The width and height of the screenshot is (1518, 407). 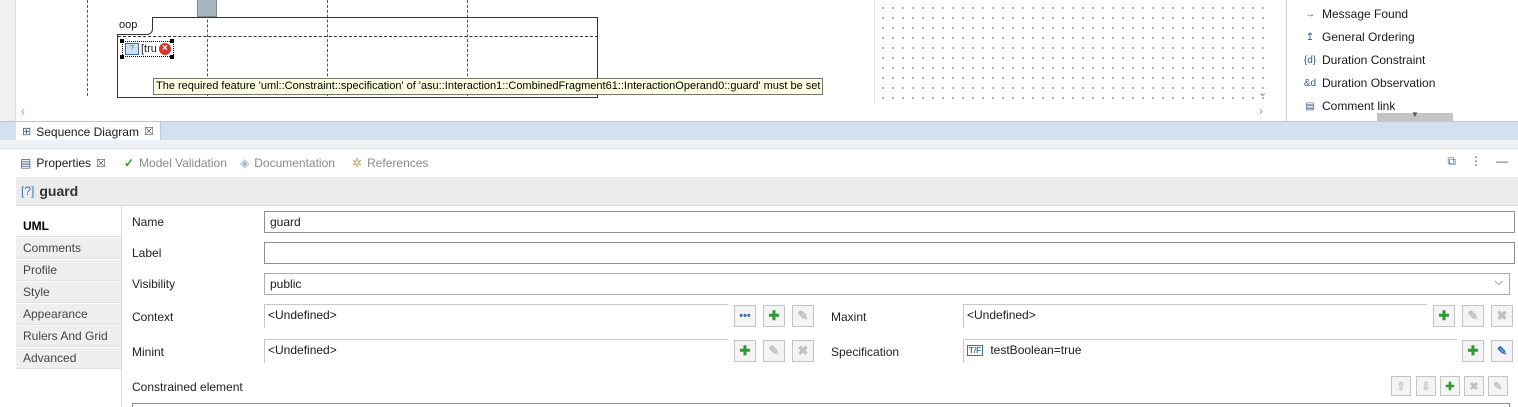 What do you see at coordinates (87, 48) in the screenshot?
I see `lifeline` at bounding box center [87, 48].